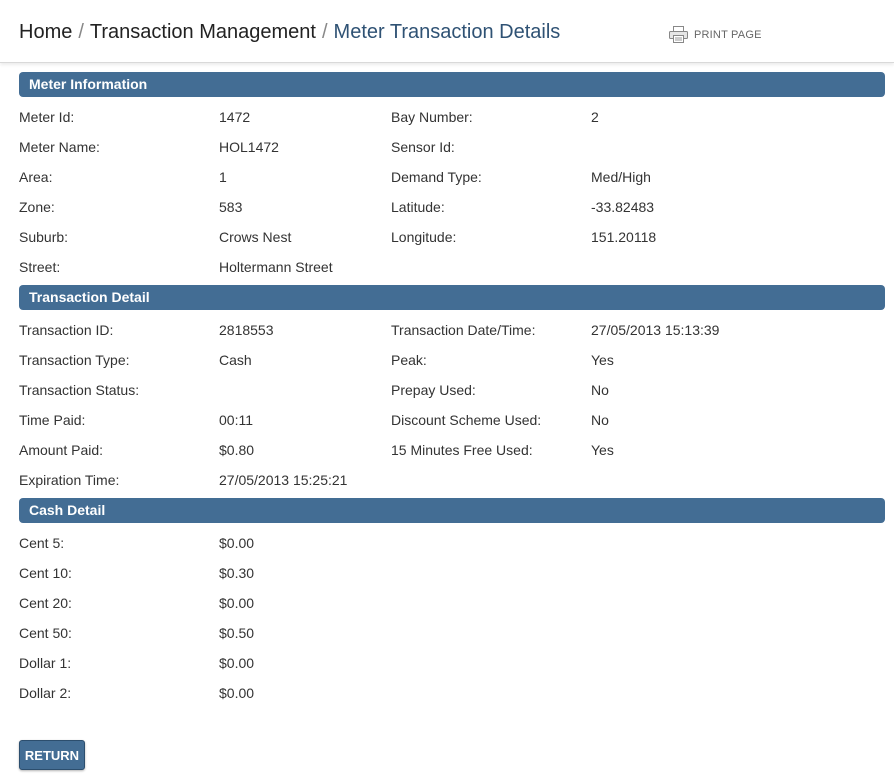 The width and height of the screenshot is (894, 783). Describe the element at coordinates (452, 84) in the screenshot. I see `section-meter-information: Meter Information` at that location.